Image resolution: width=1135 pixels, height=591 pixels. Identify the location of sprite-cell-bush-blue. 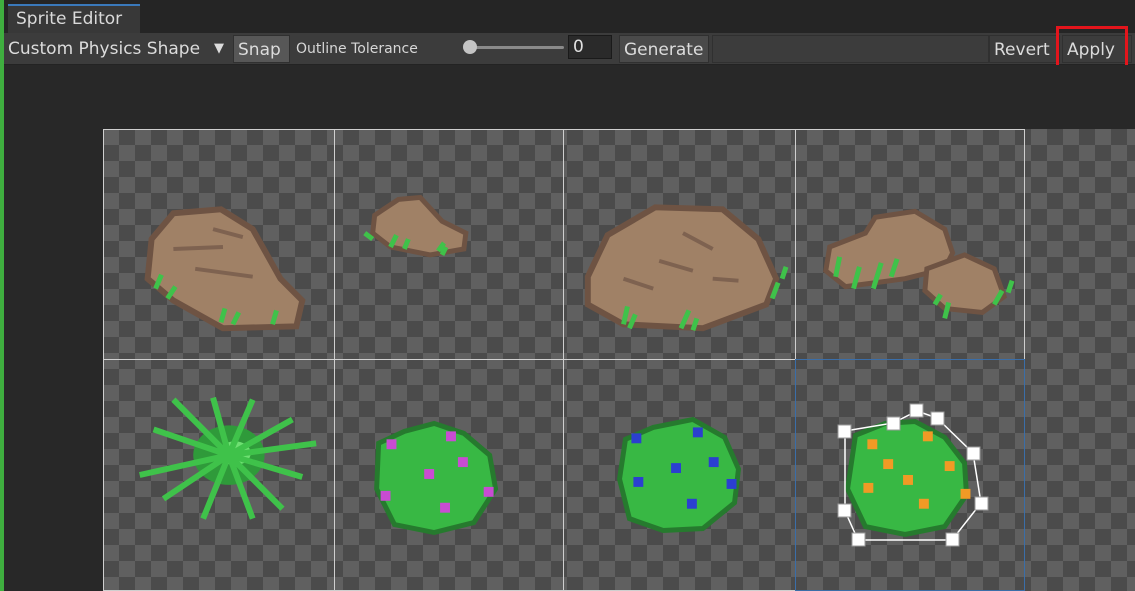
(679, 475).